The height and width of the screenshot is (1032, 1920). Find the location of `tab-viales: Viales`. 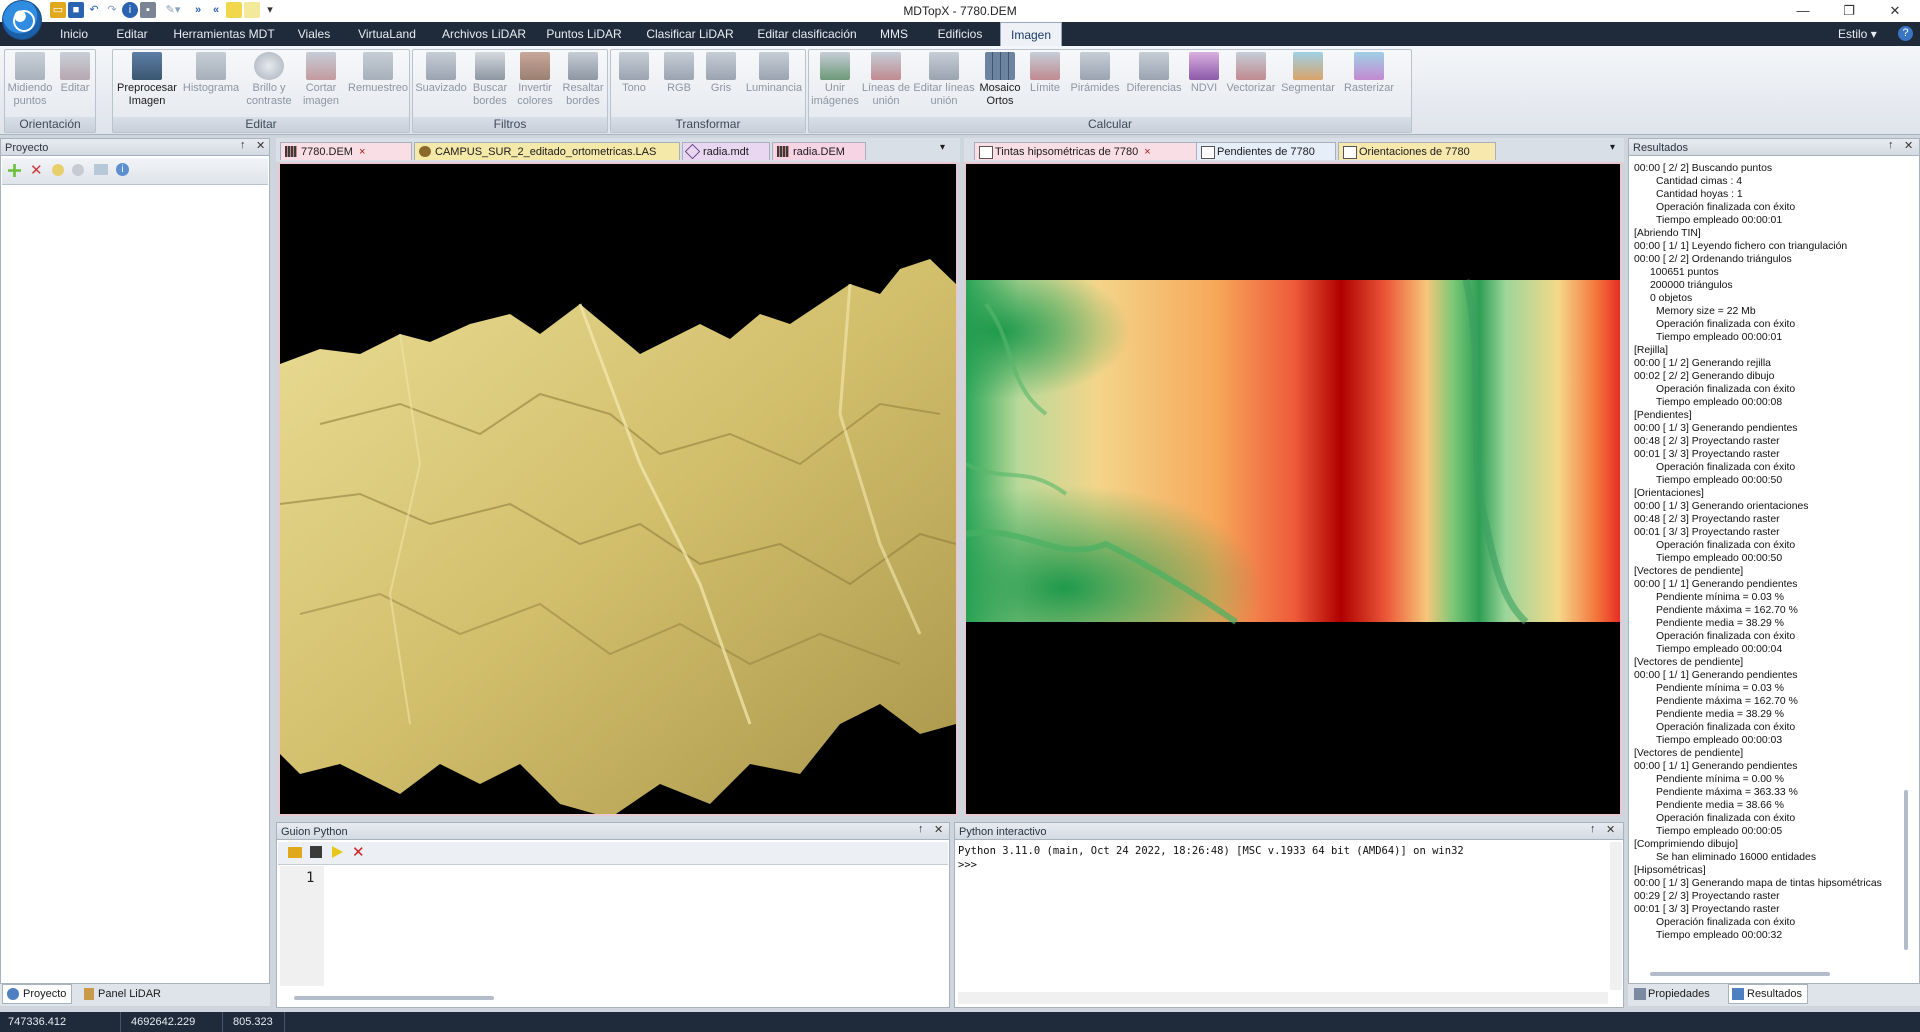

tab-viales: Viales is located at coordinates (314, 34).